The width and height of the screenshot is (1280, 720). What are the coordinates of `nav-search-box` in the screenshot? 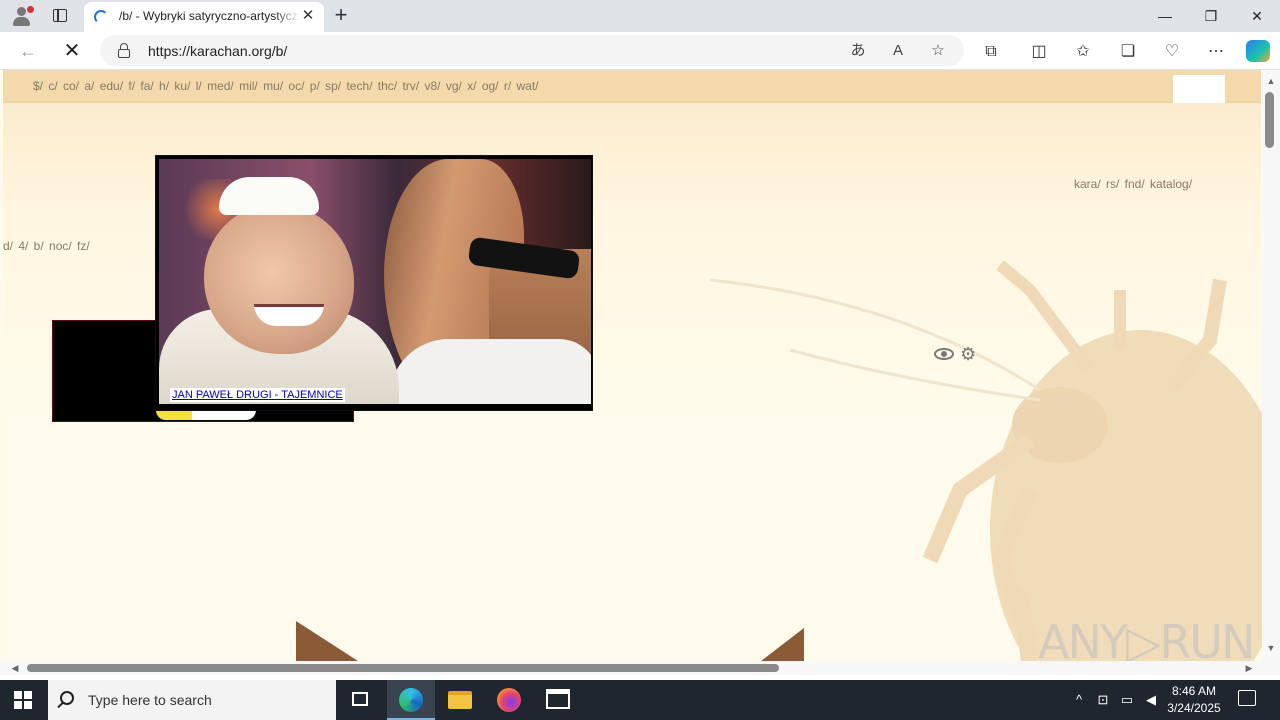 It's located at (1199, 89).